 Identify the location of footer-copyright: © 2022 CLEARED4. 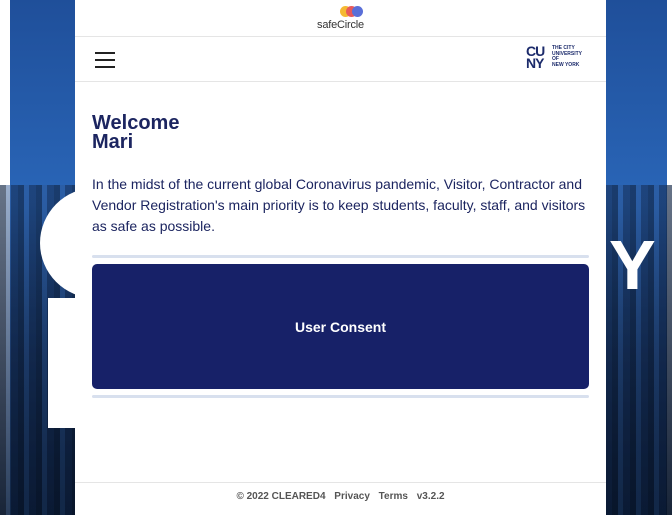
(281, 496).